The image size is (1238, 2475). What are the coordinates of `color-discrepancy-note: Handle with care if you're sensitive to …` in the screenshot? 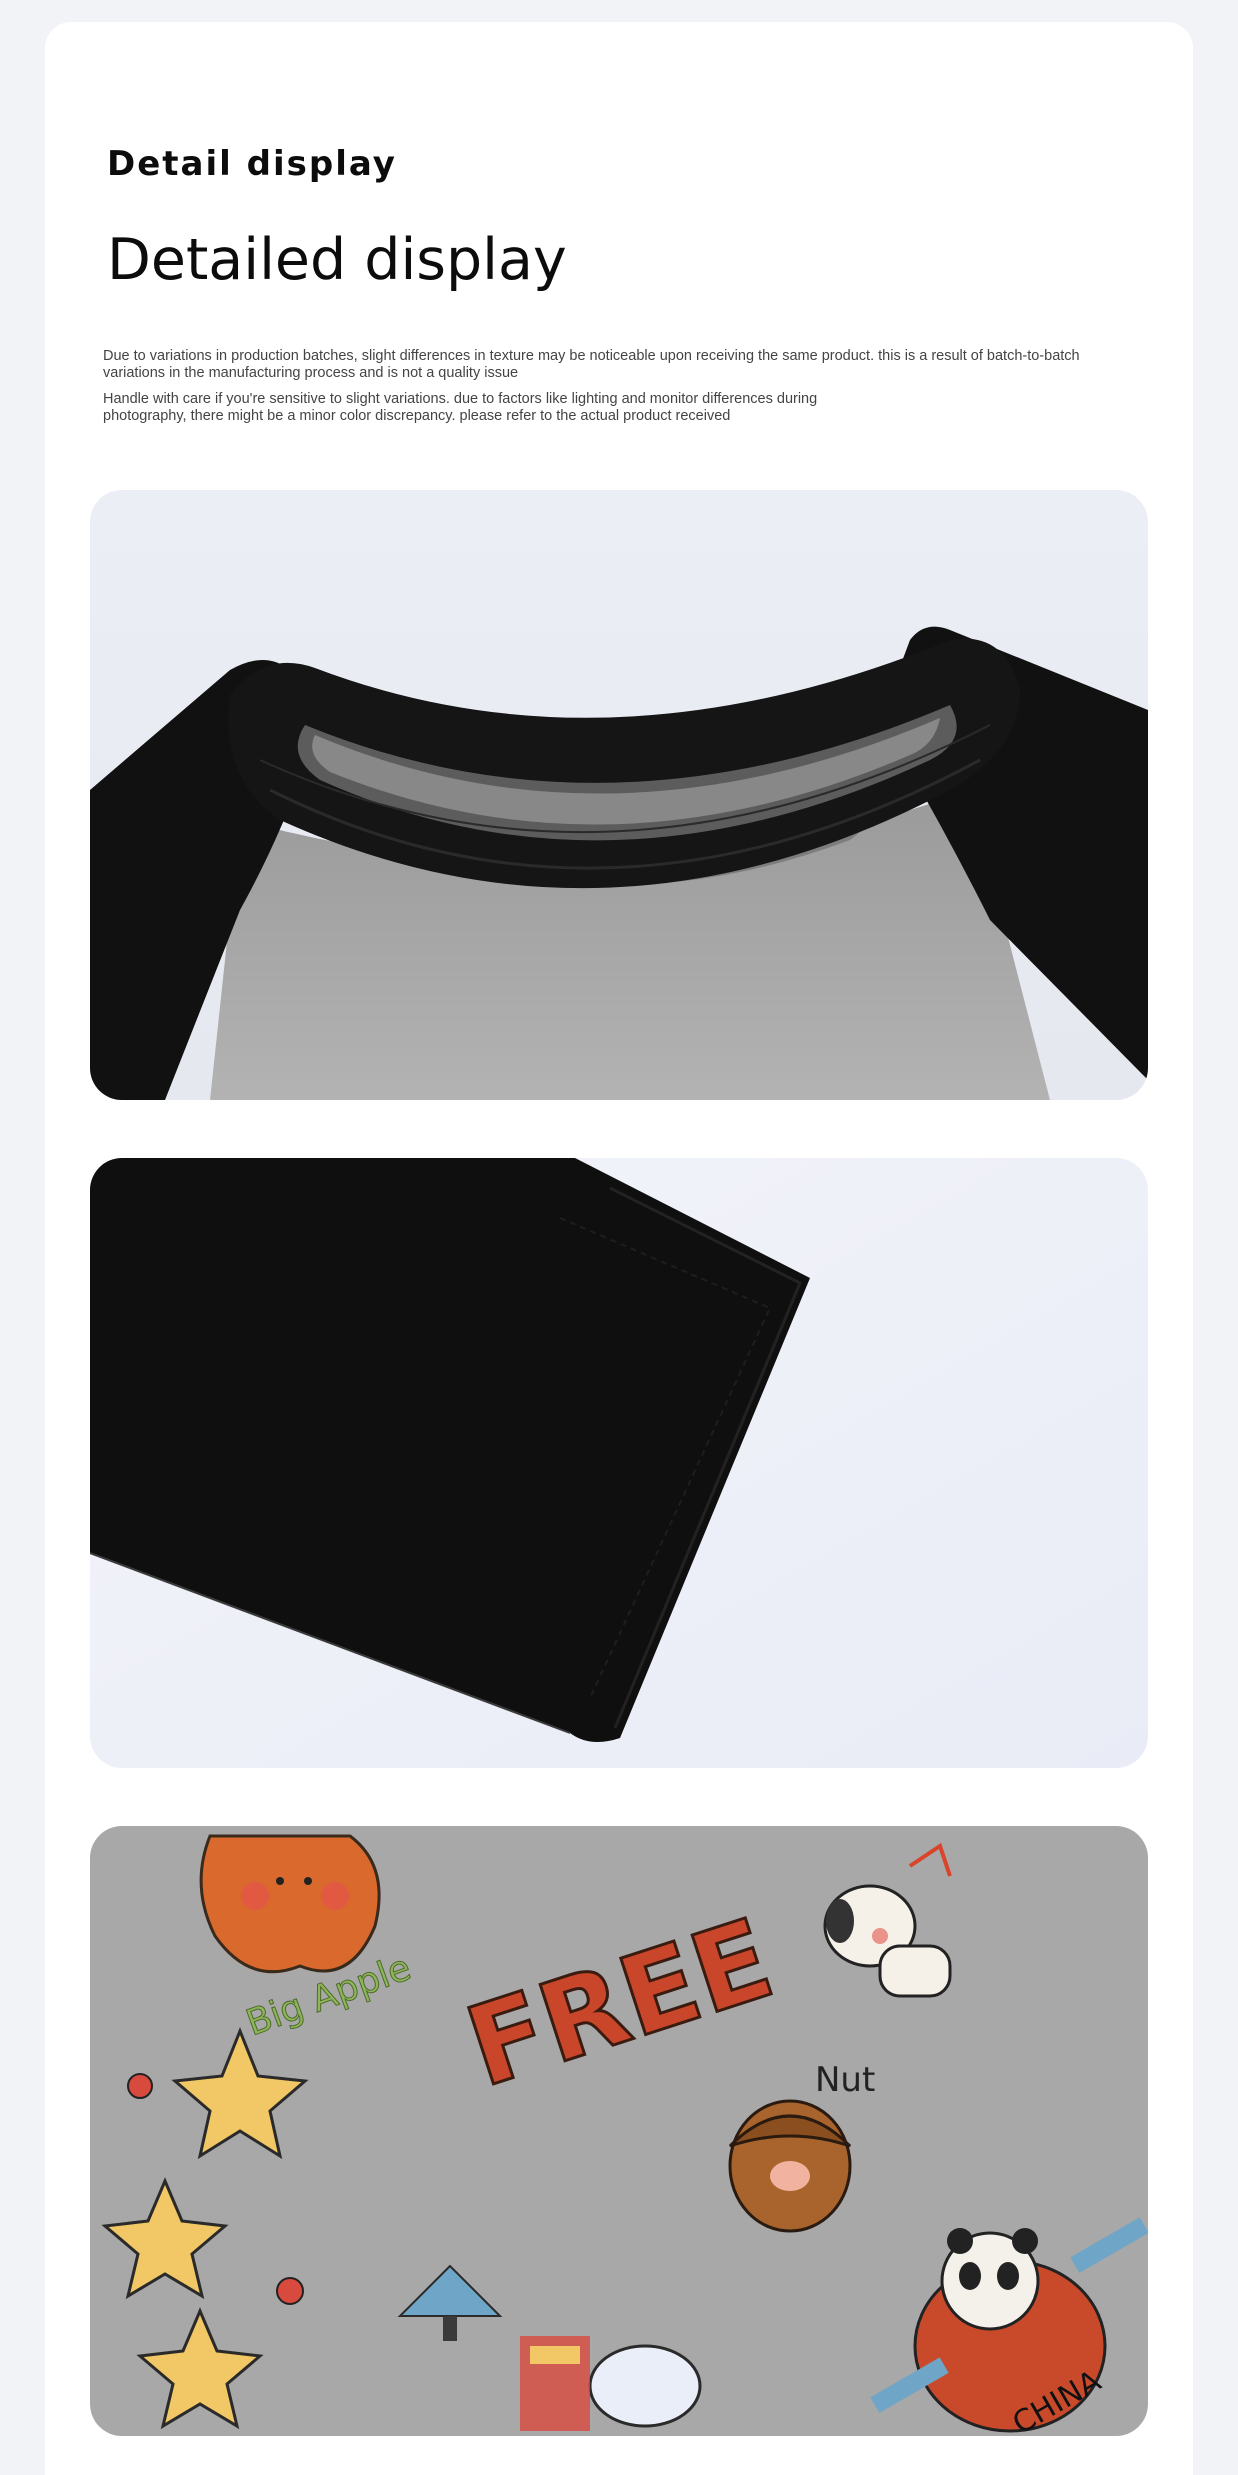 It's located at (460, 407).